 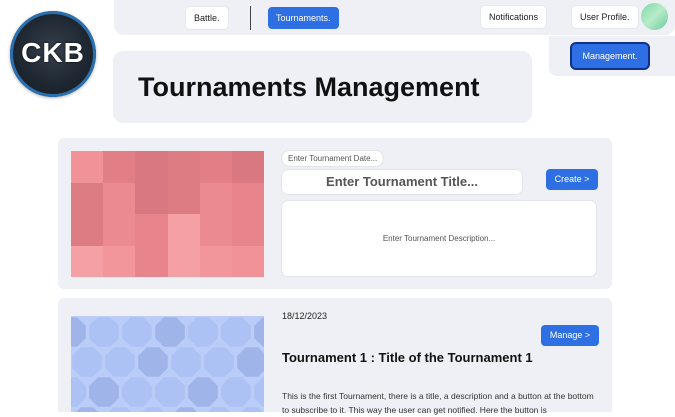 I want to click on avatar, so click(x=654, y=16).